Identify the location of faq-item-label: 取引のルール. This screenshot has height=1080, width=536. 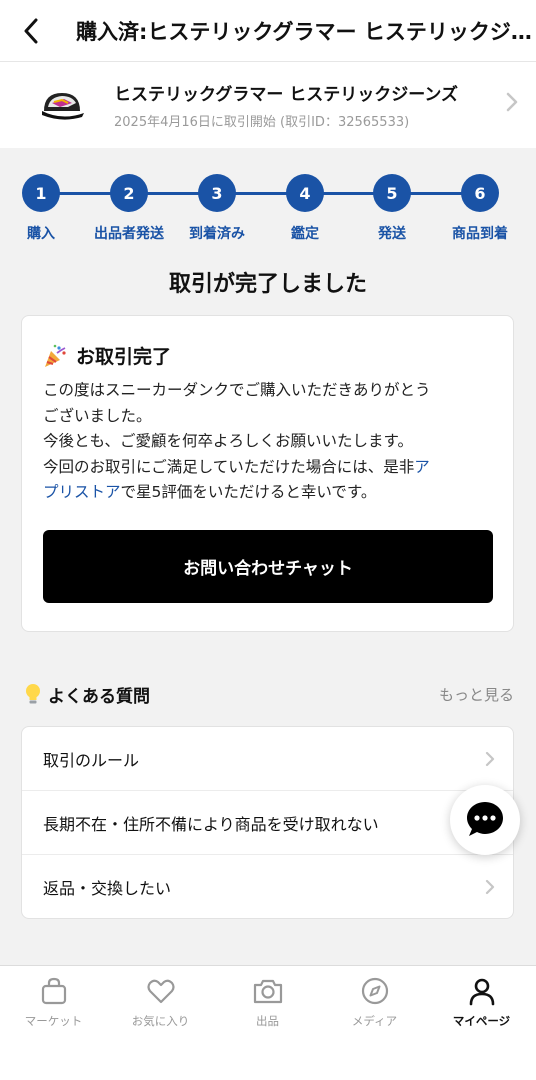
(91, 760).